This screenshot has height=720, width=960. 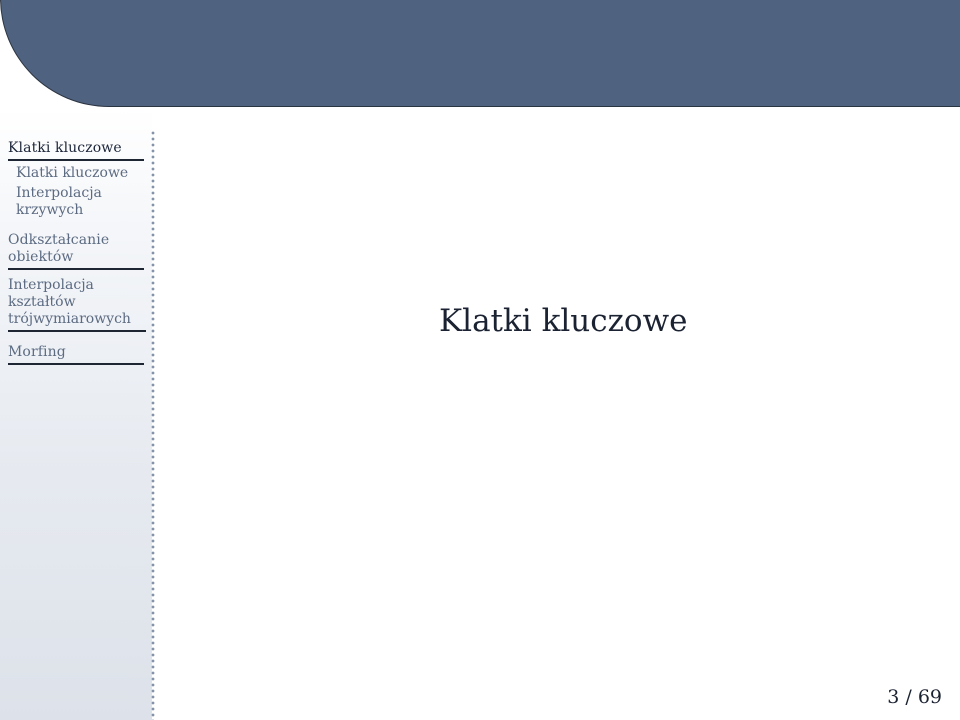 I want to click on toc-subsection-klatki-kluczowe: Klatki kluczowe, so click(x=81, y=173).